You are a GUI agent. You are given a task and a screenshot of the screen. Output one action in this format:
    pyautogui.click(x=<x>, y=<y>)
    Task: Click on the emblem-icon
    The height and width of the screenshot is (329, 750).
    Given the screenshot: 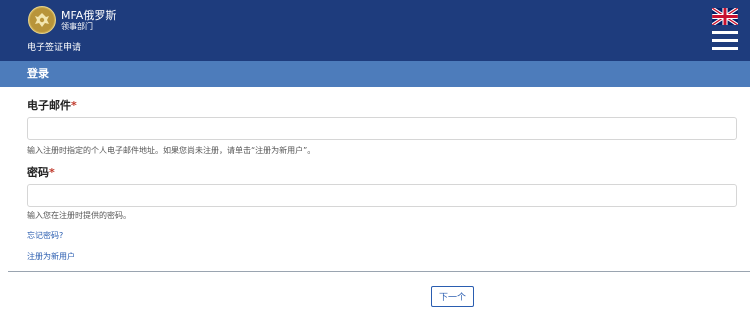 What is the action you would take?
    pyautogui.click(x=42, y=20)
    